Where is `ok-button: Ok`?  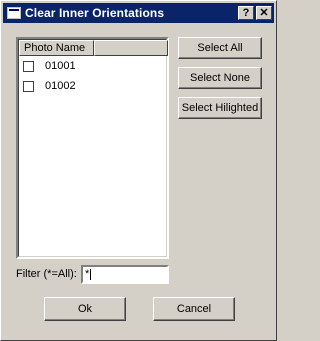 ok-button: Ok is located at coordinates (85, 309).